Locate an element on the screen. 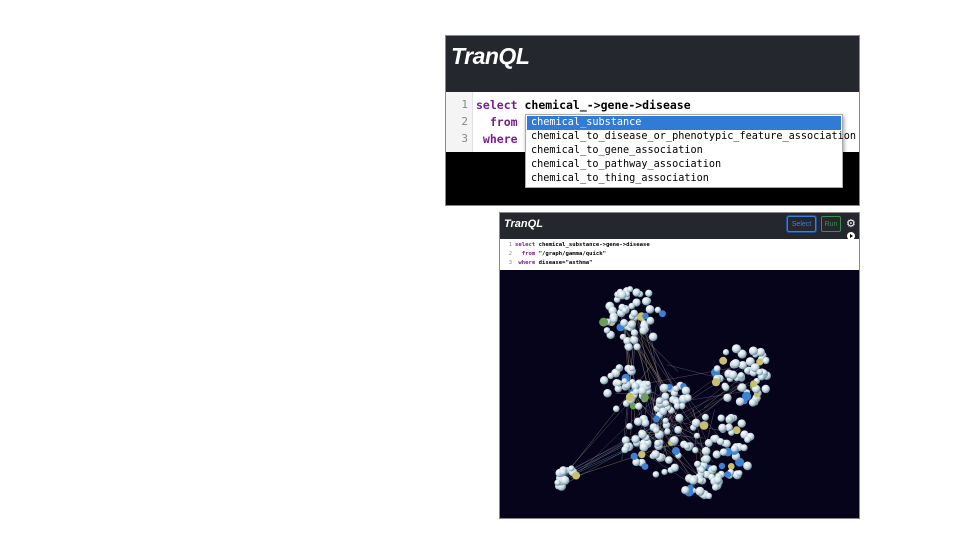 This screenshot has width=960, height=540. run-button: Run is located at coordinates (831, 224).